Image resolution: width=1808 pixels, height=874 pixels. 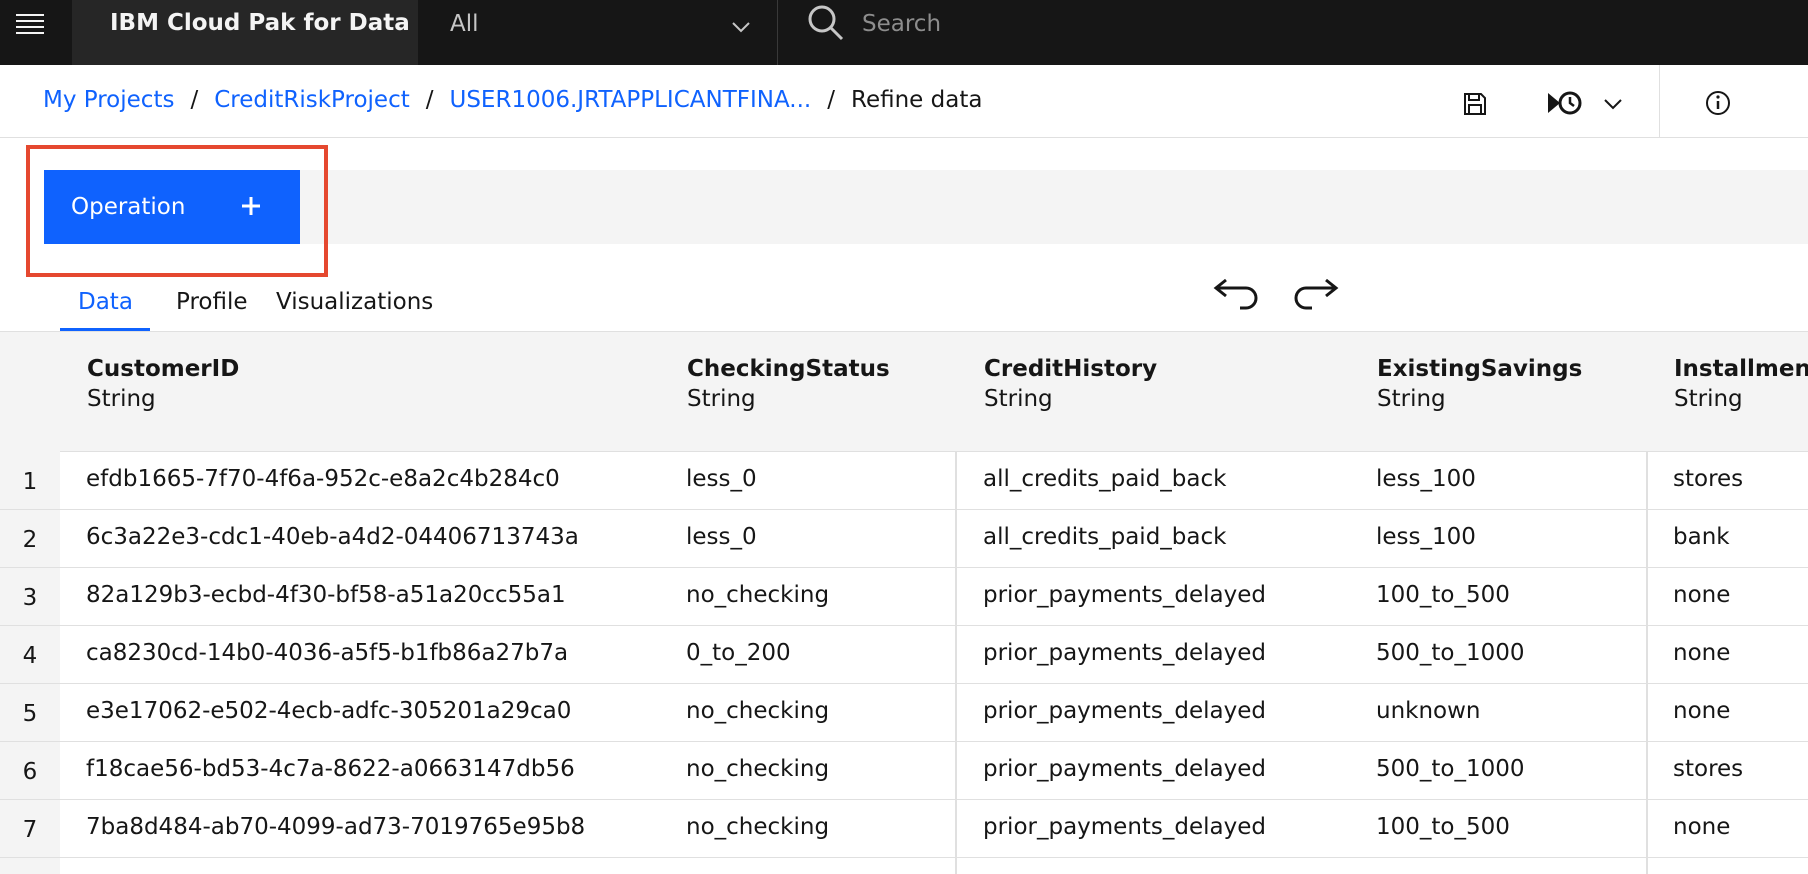 What do you see at coordinates (788, 384) in the screenshot?
I see `column-header-checkingstatus: CheckingStatus String` at bounding box center [788, 384].